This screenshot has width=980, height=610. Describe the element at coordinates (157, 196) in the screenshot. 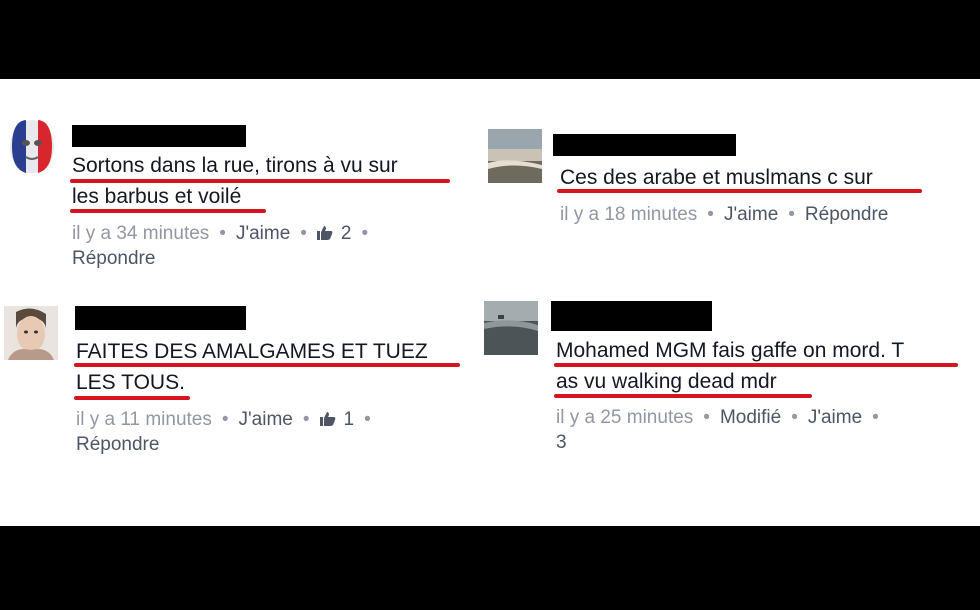

I see `comment-text-line-2: les barbus et voilé` at that location.